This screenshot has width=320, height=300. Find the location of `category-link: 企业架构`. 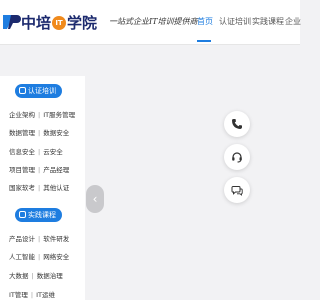

category-link: 企业架构 is located at coordinates (22, 115).